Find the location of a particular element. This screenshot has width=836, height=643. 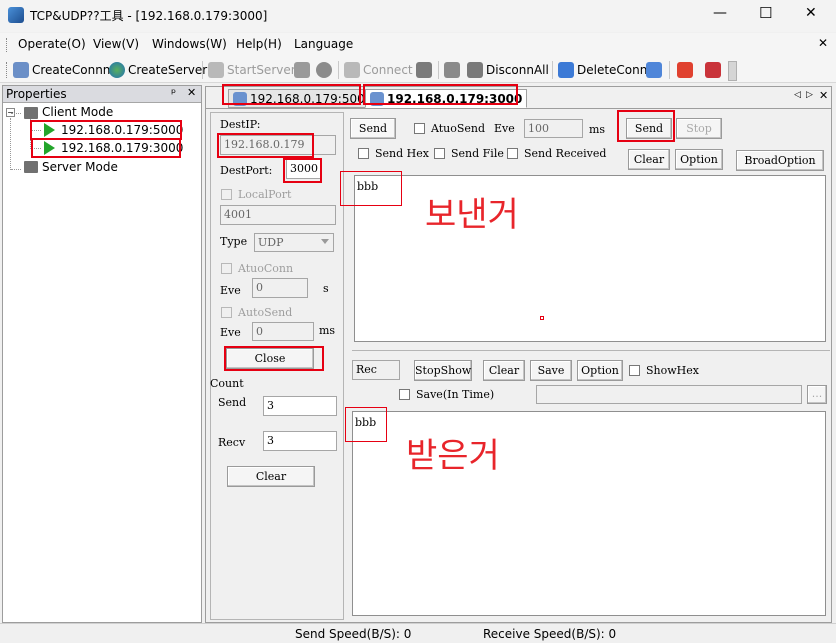

send-speed: Send Speed(B/S): 0 is located at coordinates (353, 634).